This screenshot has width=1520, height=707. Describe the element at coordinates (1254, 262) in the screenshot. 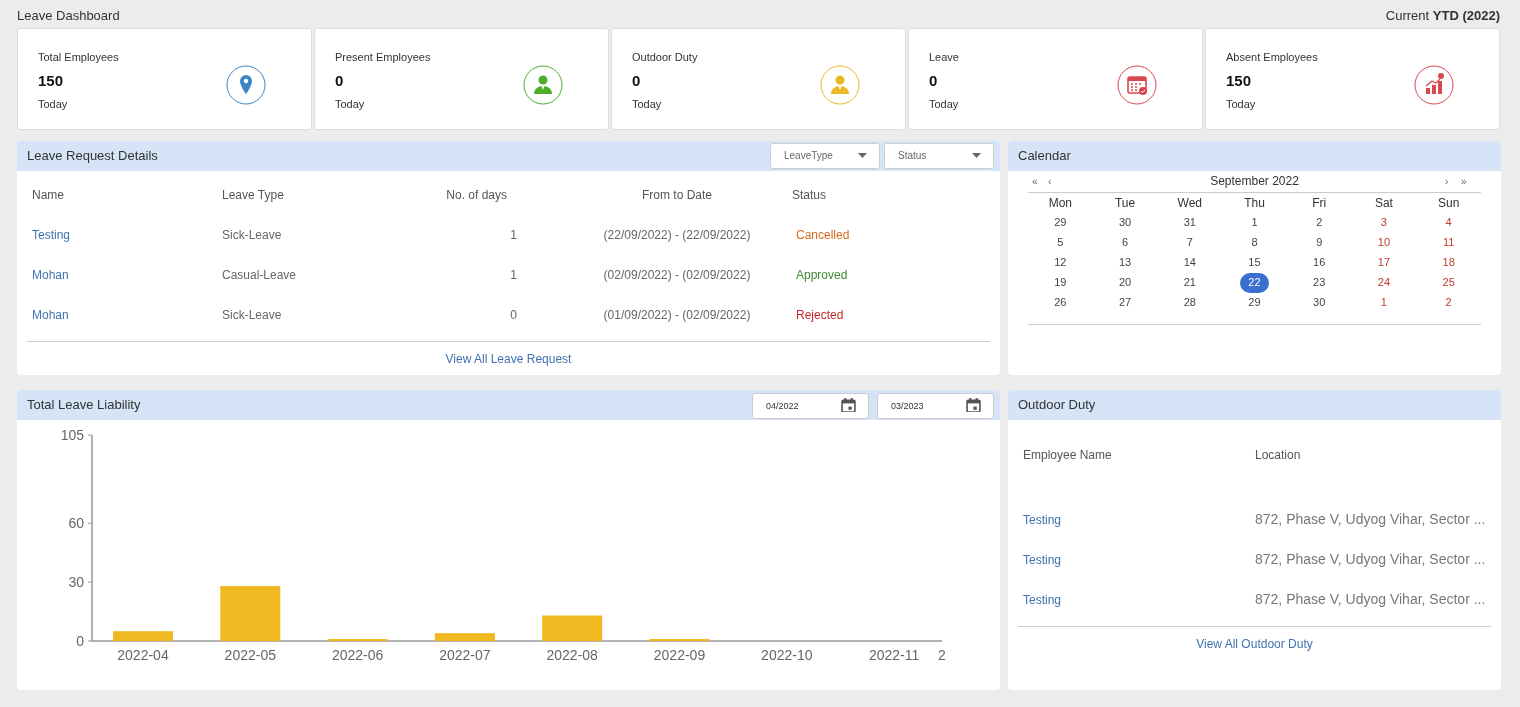

I see `calendar-day: 15` at that location.